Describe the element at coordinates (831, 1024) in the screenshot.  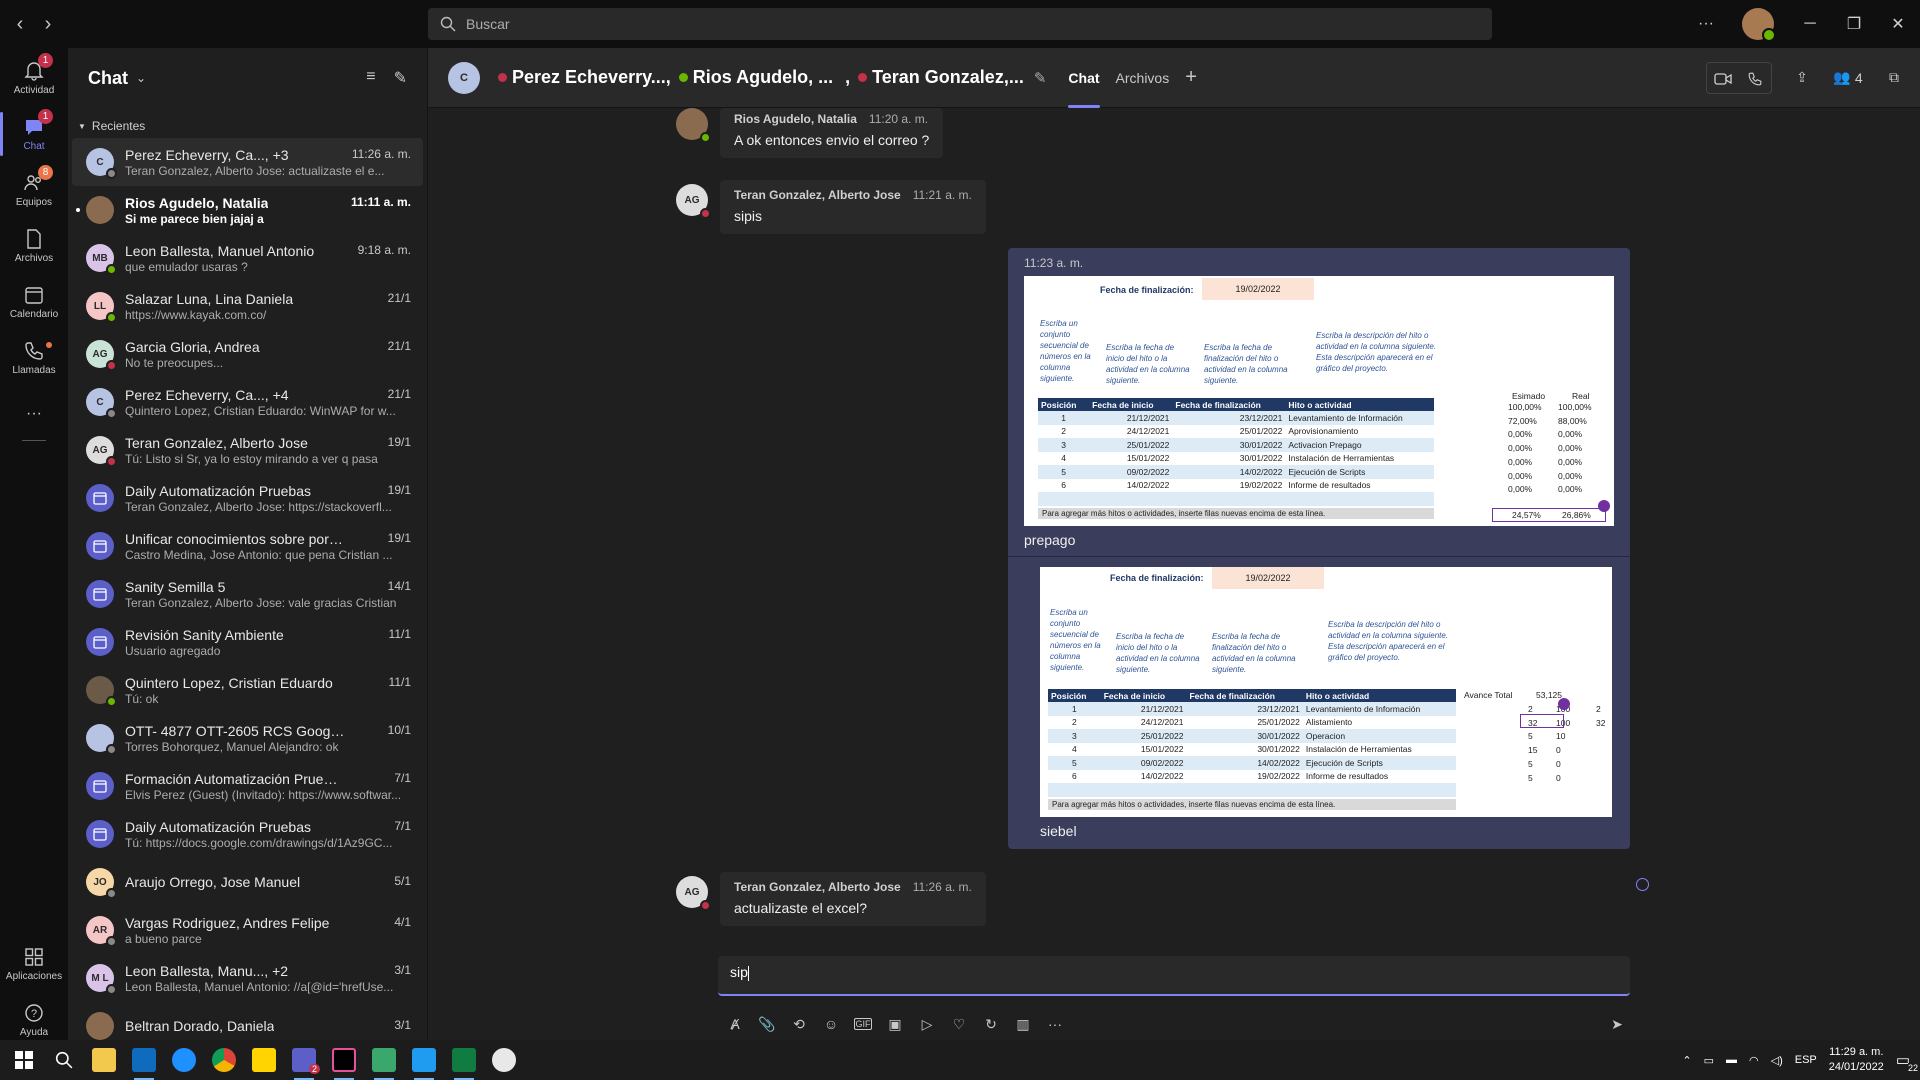
I see `emoji-icon: ☺` at that location.